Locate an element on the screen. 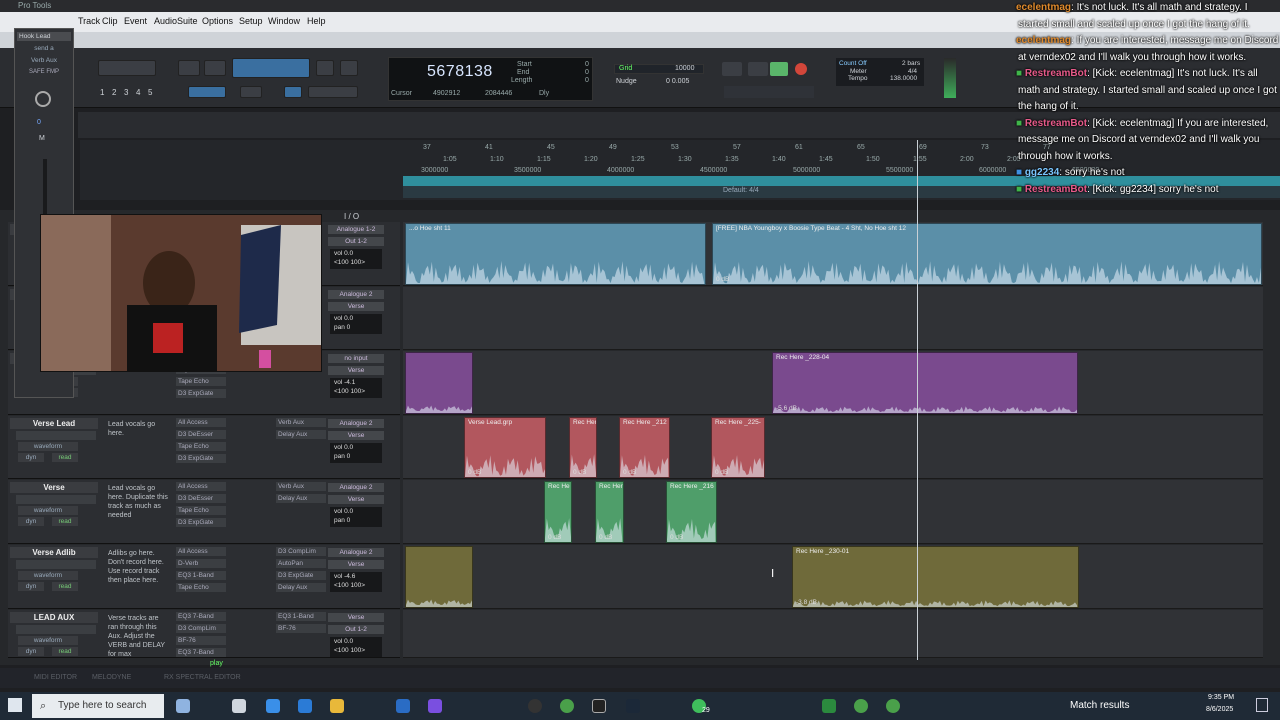 This screenshot has height=720, width=1280. insert-slot: AutoPan is located at coordinates (301, 563).